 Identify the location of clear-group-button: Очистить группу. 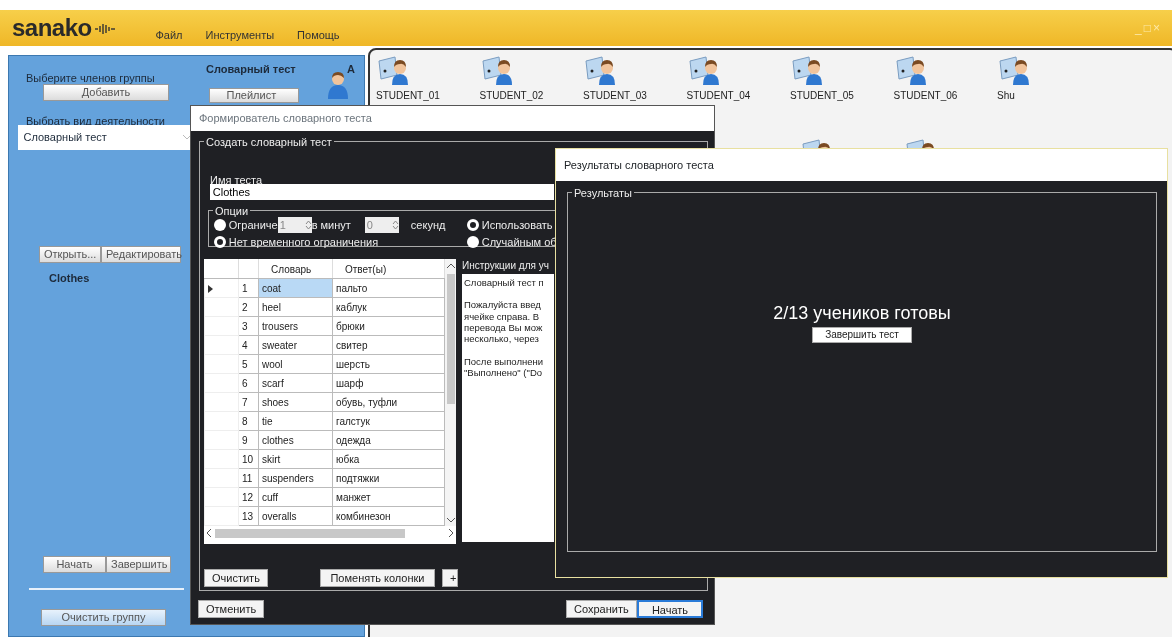
(103, 617).